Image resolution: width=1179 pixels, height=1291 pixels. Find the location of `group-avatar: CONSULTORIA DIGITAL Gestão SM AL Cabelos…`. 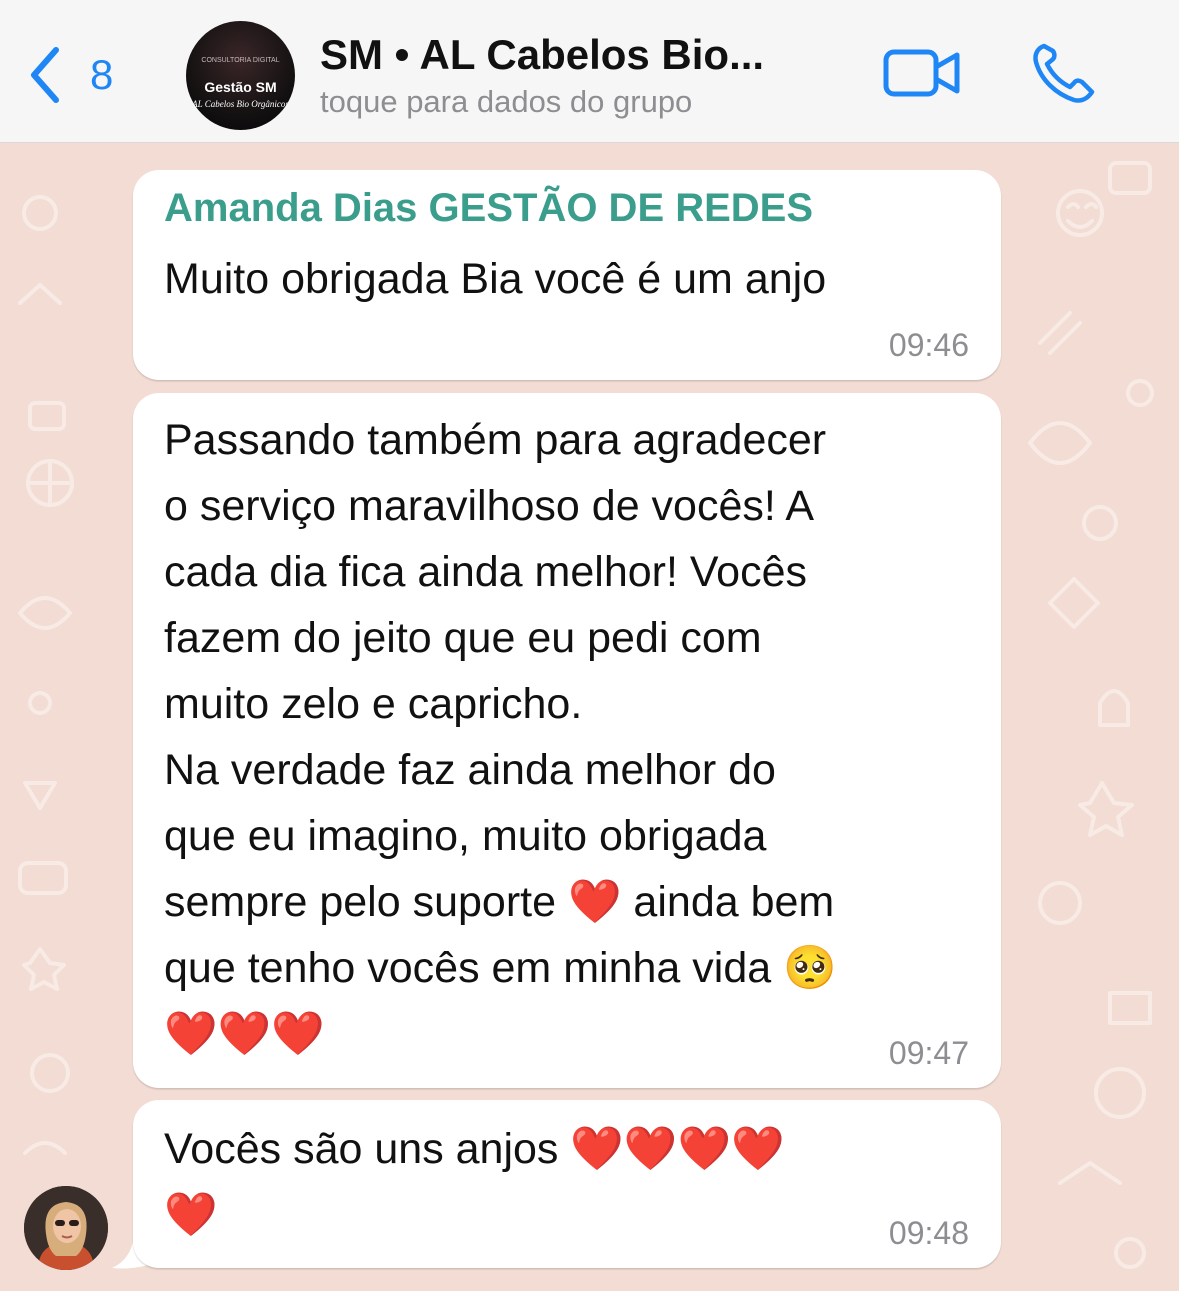

group-avatar: CONSULTORIA DIGITAL Gestão SM AL Cabelos… is located at coordinates (240, 75).